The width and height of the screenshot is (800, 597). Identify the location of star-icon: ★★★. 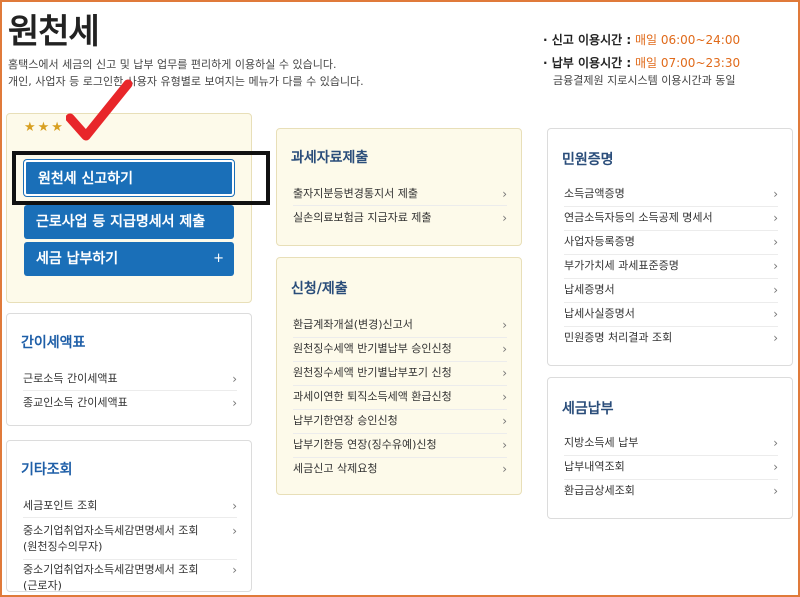
(44, 127).